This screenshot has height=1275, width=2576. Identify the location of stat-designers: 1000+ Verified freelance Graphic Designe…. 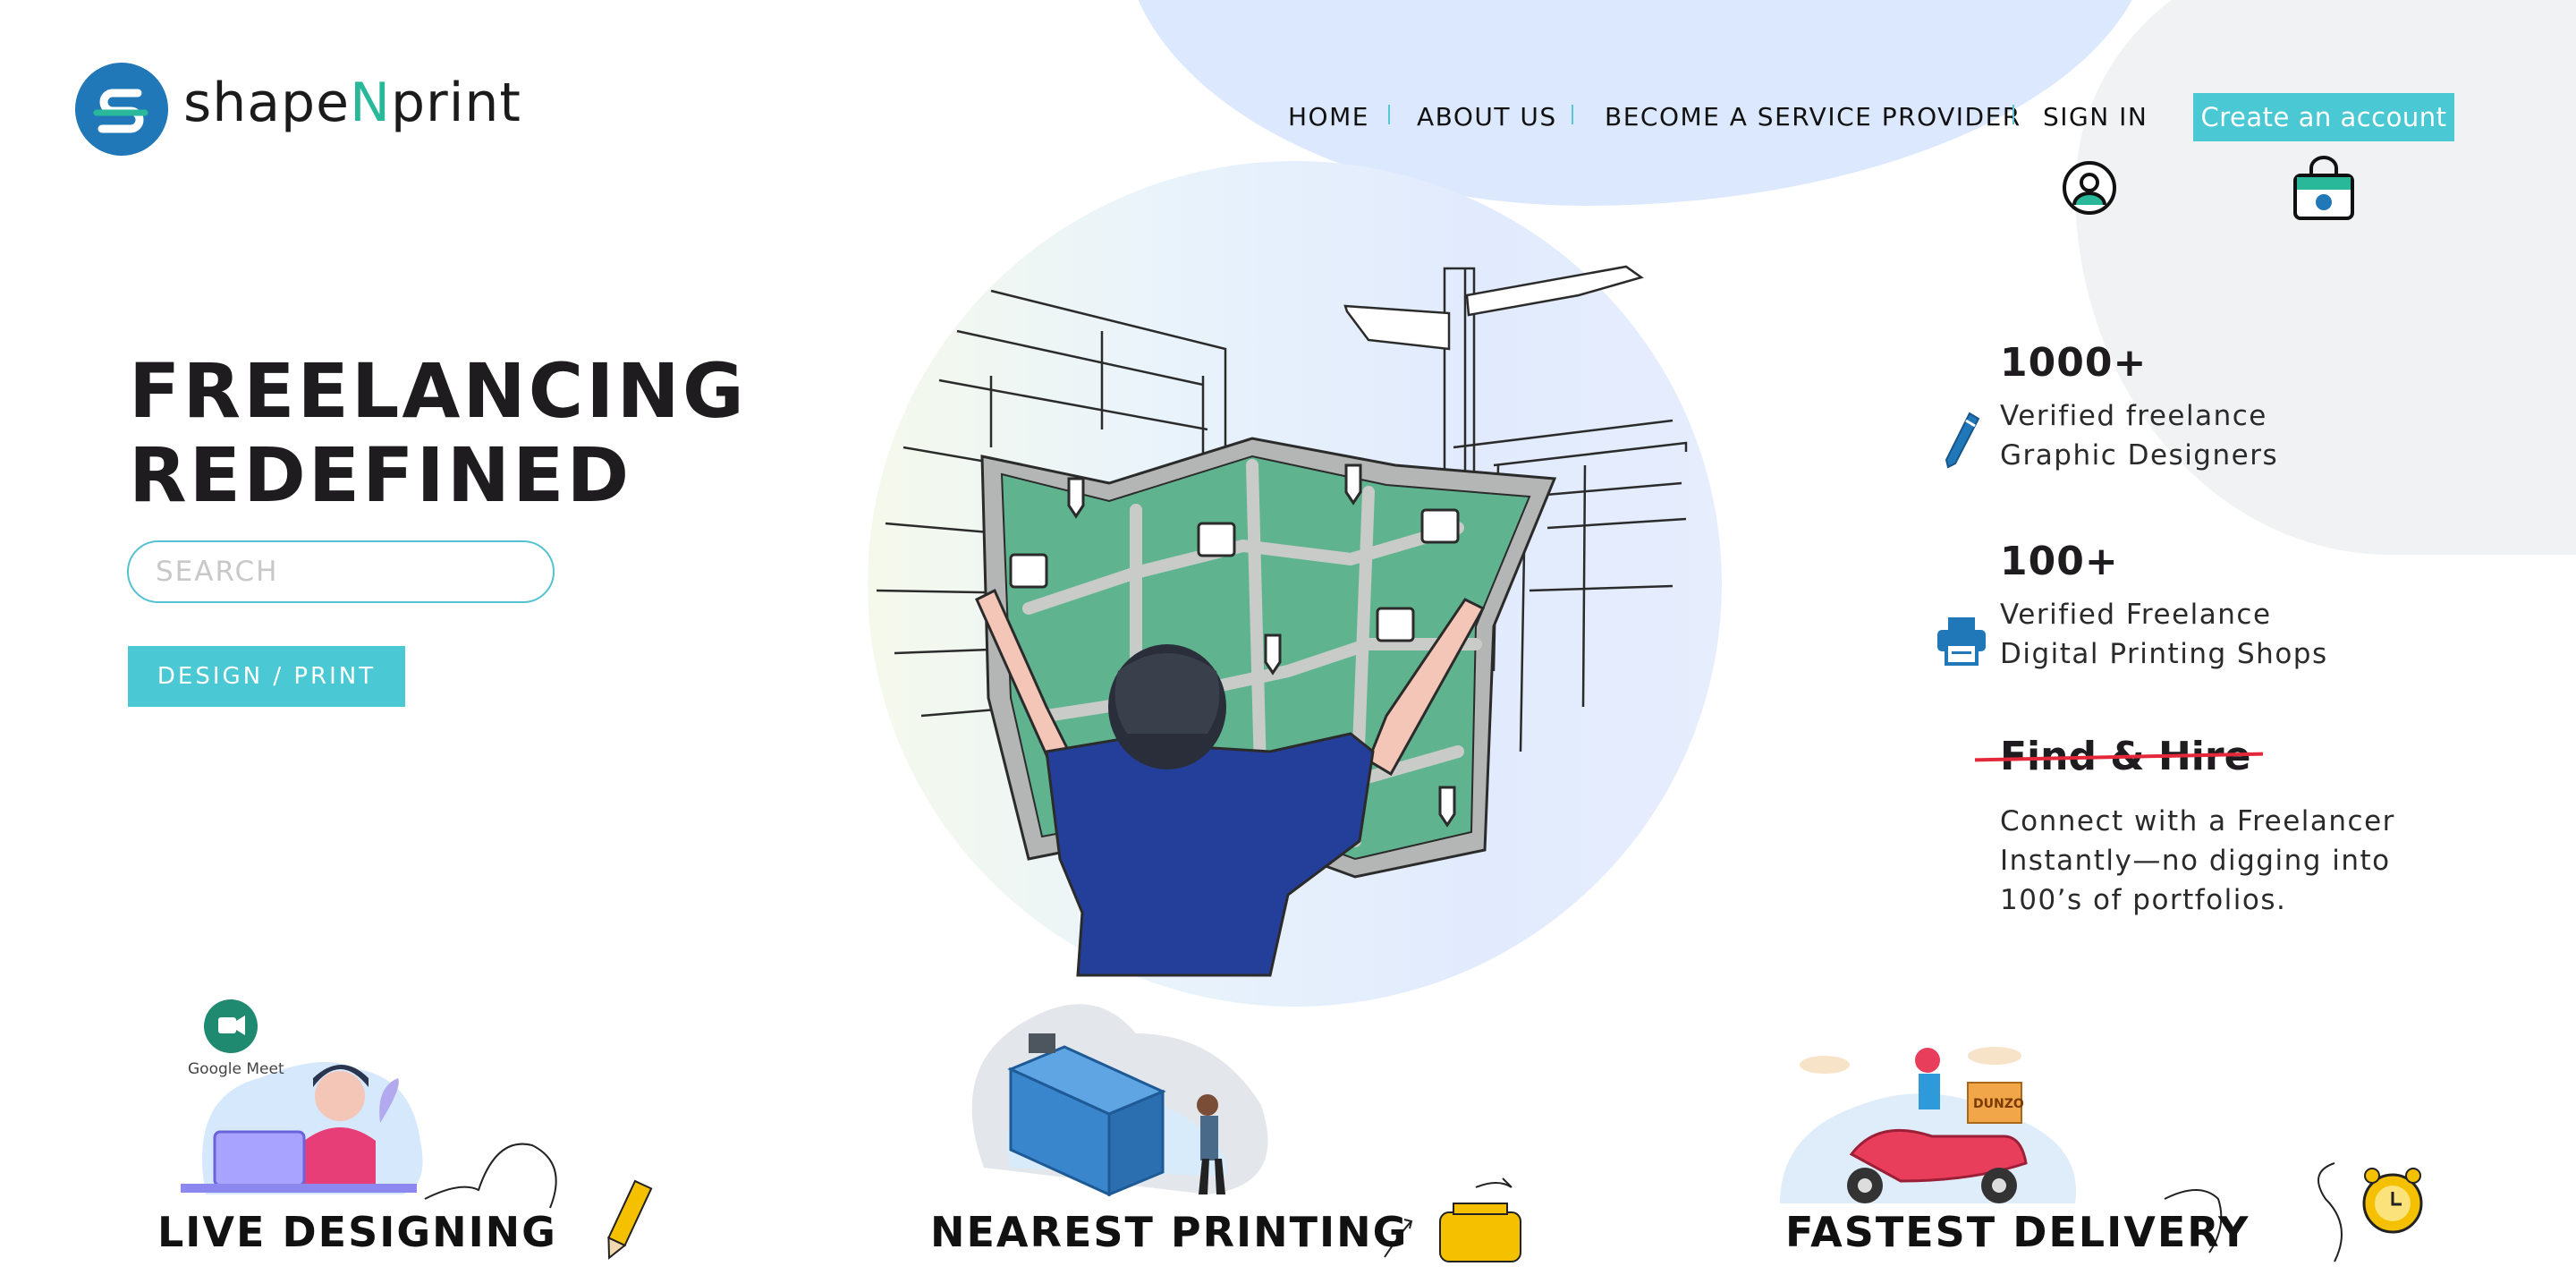
(2139, 407).